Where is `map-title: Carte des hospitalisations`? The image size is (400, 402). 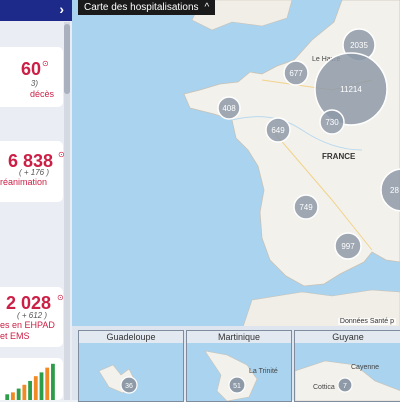 map-title: Carte des hospitalisations is located at coordinates (141, 7).